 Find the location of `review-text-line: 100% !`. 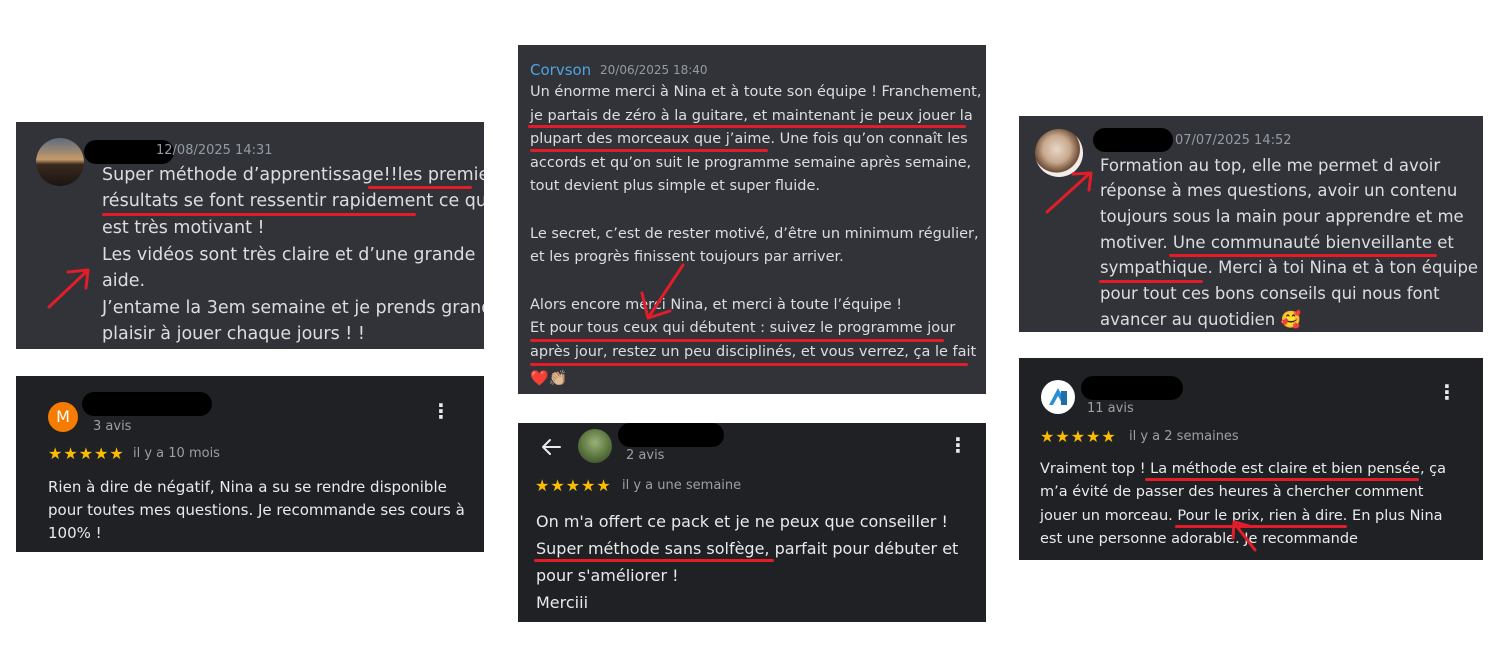

review-text-line: 100% ! is located at coordinates (75, 533).